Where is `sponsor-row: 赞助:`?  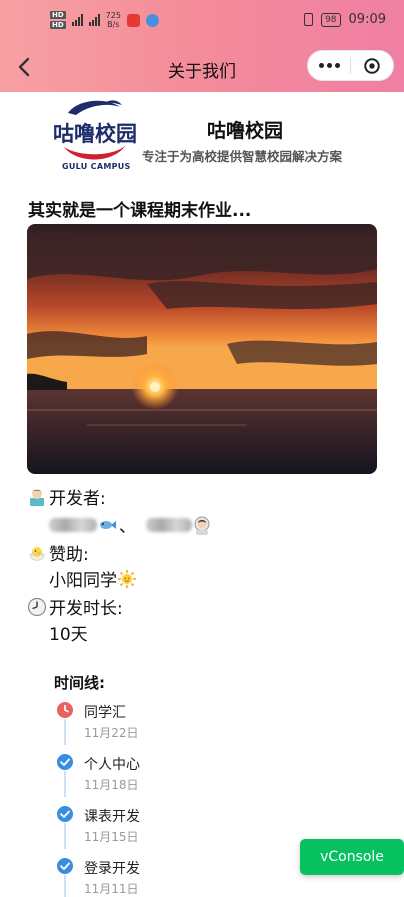
sponsor-row: 赞助: is located at coordinates (58, 552).